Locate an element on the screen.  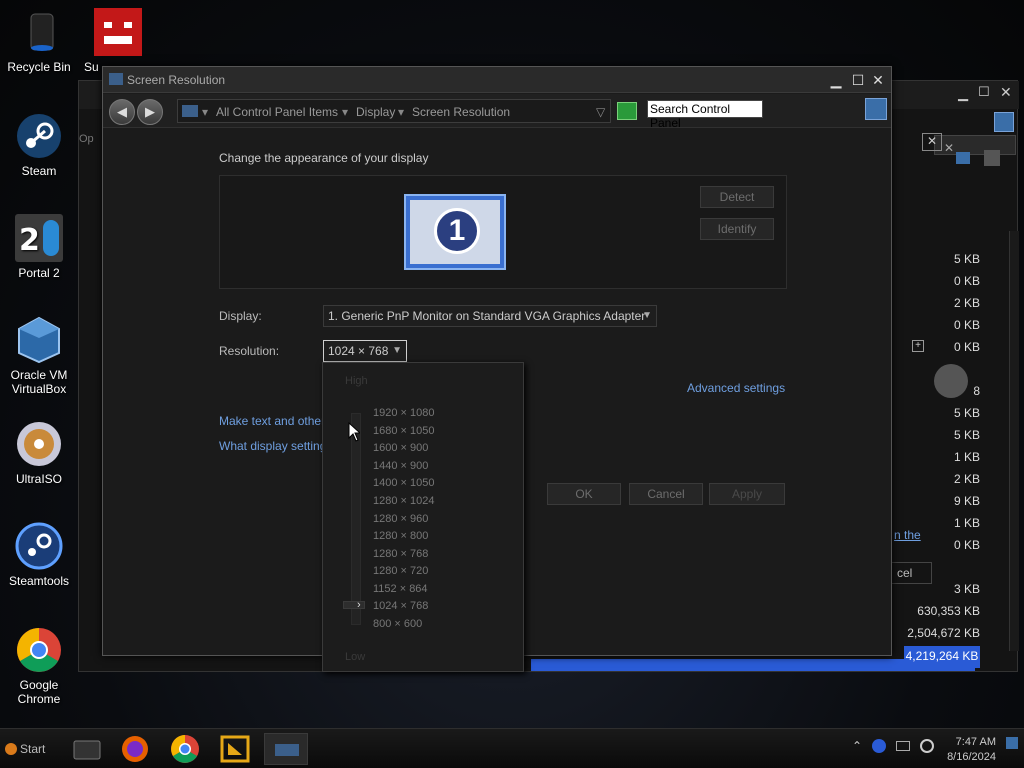
resolution-option: 1440 × 900 is located at coordinates (400, 466).